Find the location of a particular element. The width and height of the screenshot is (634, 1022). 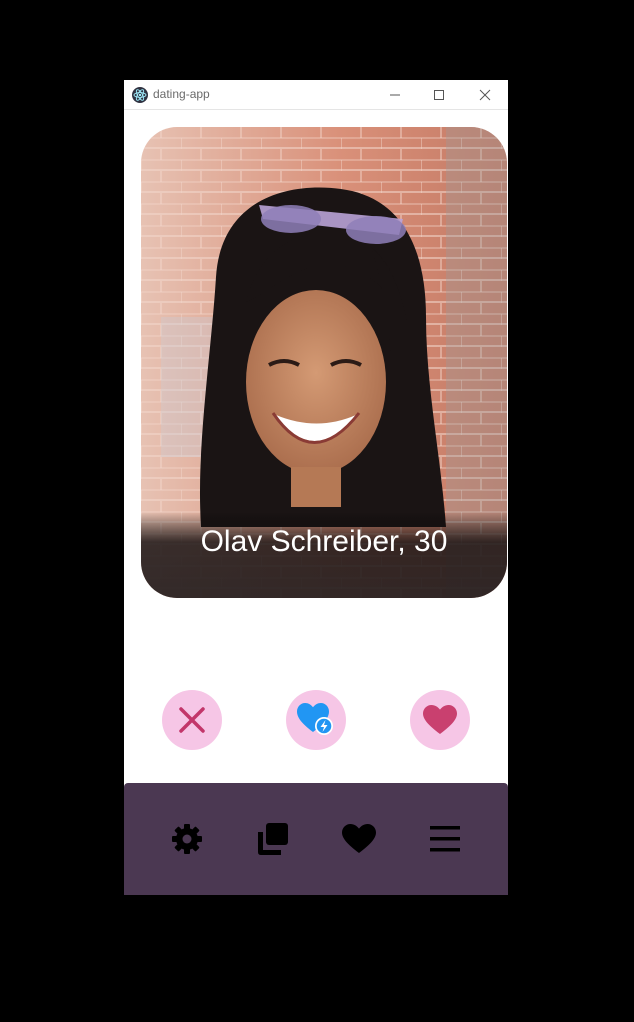

like-button is located at coordinates (440, 720).